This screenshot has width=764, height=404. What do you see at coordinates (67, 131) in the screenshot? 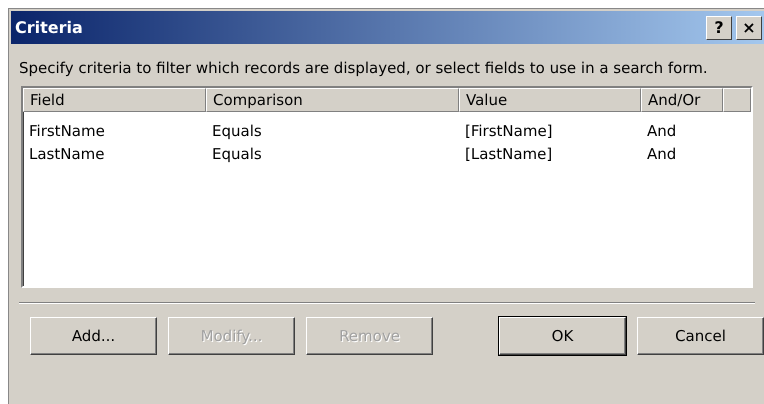
I see `table-cell-text: FirstName` at bounding box center [67, 131].